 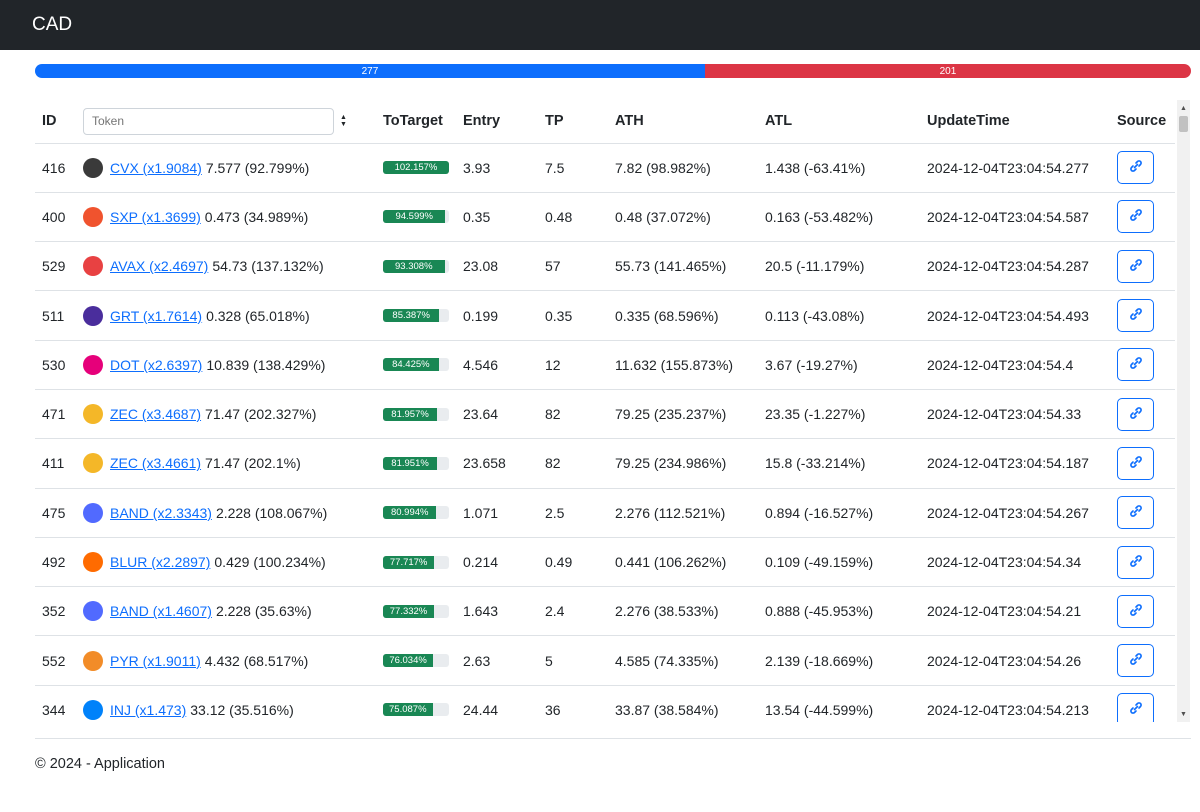 I want to click on row-entry: 0.199, so click(x=504, y=315).